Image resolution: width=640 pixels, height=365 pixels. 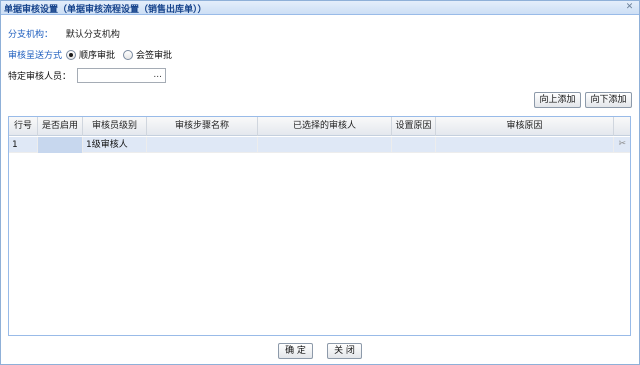 I want to click on column-header-row-no: 行号, so click(x=23, y=126).